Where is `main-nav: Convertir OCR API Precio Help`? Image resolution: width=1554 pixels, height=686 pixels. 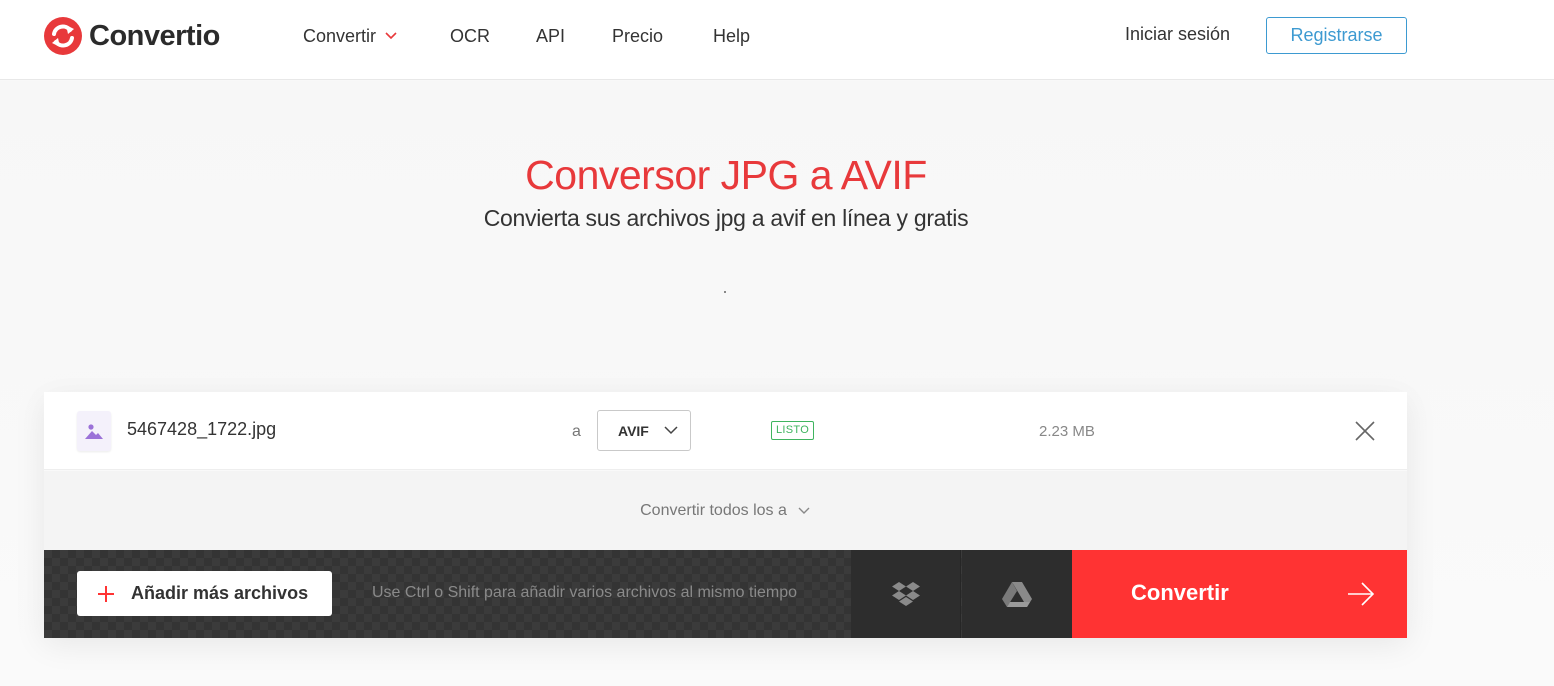
main-nav: Convertir OCR API Precio Help is located at coordinates (526, 36).